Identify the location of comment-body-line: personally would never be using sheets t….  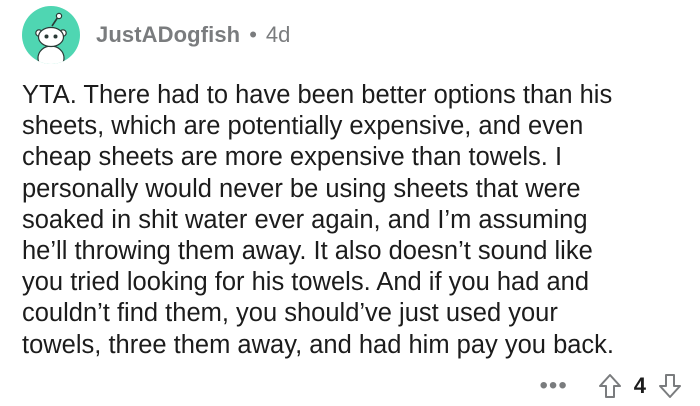
(301, 188).